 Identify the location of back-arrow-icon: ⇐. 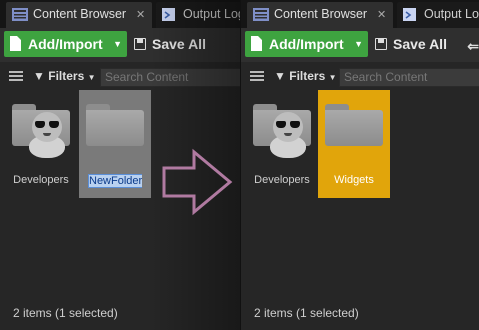
(473, 46).